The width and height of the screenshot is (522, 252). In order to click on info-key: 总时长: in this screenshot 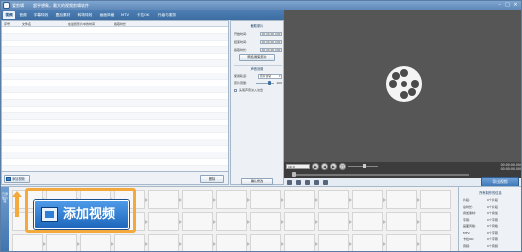, I will do `click(468, 206)`.